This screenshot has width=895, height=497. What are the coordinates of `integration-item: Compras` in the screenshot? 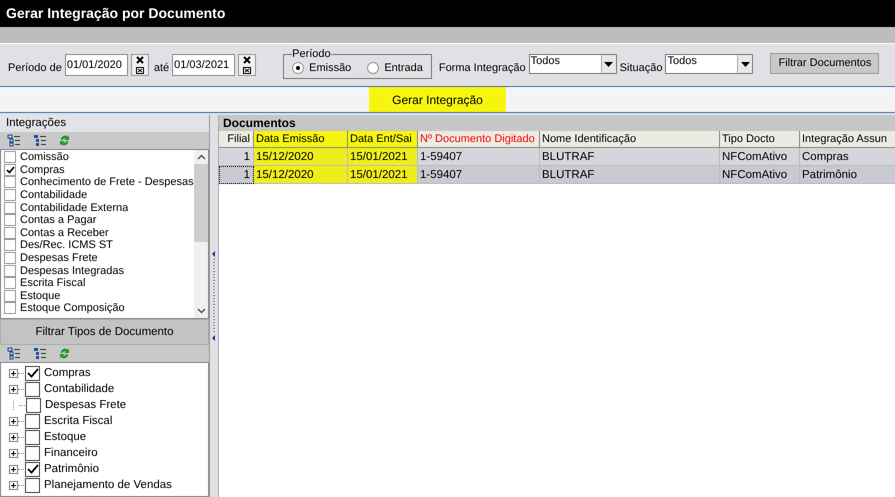 It's located at (97, 170).